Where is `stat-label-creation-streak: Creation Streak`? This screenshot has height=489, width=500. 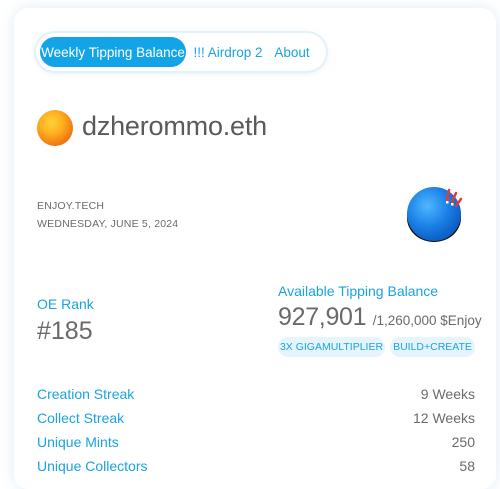
stat-label-creation-streak: Creation Streak is located at coordinates (86, 394).